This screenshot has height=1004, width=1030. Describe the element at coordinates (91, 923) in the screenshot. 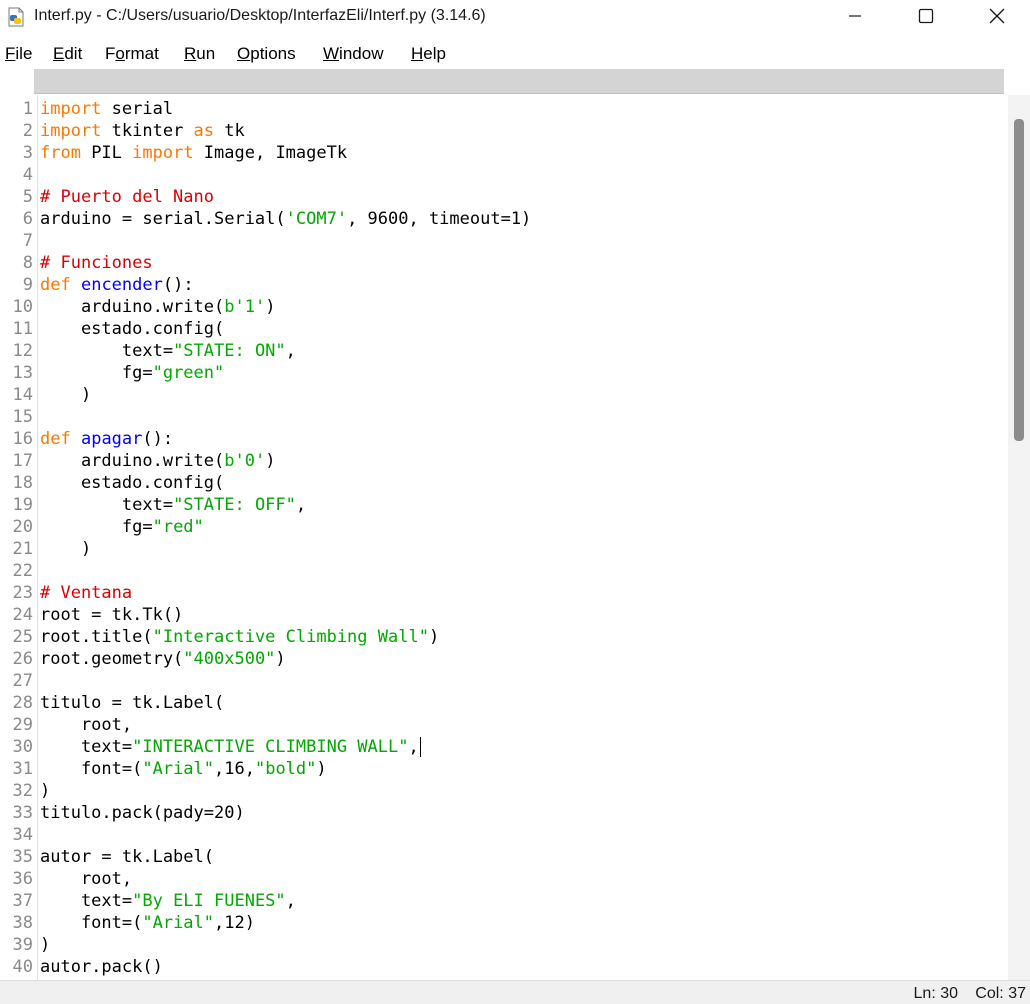

I see `code-token: font=(` at that location.